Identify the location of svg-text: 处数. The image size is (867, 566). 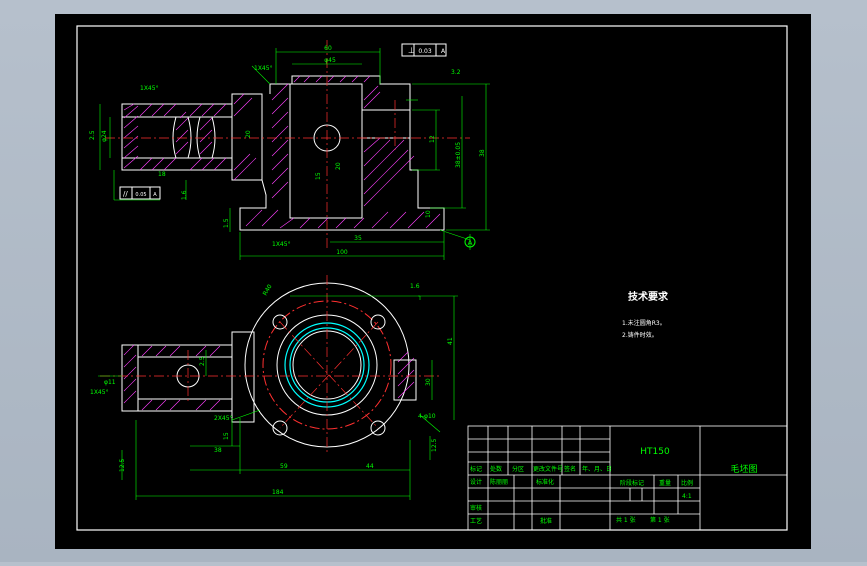
(496, 469).